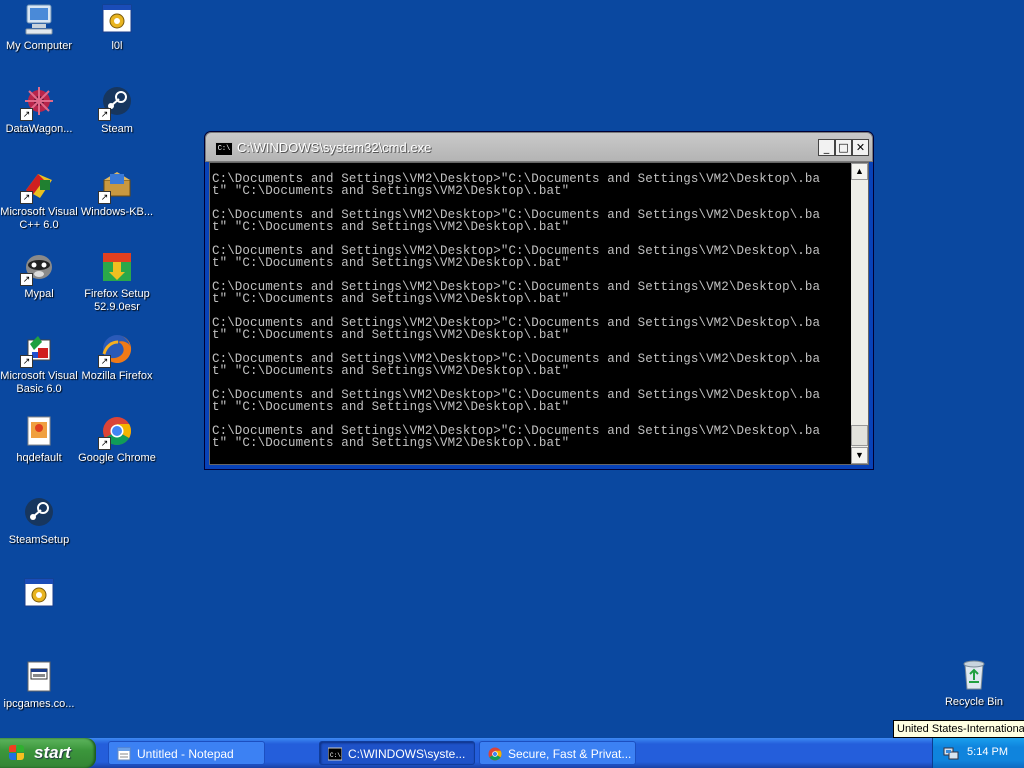  Describe the element at coordinates (334, 147) in the screenshot. I see `cmd-window-title: C:\WINDOWS\system32\cmd.exe` at that location.